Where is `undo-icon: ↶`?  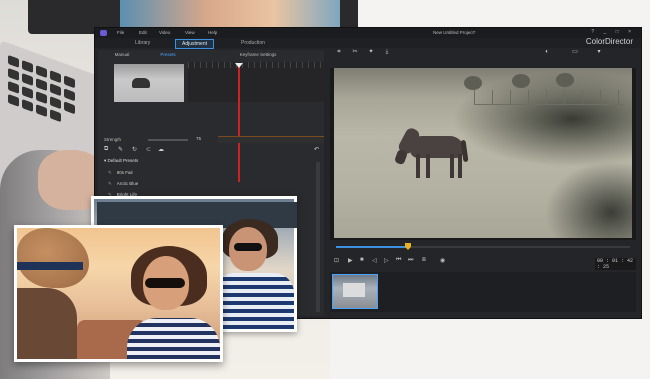
undo-icon: ↶ is located at coordinates (316, 149).